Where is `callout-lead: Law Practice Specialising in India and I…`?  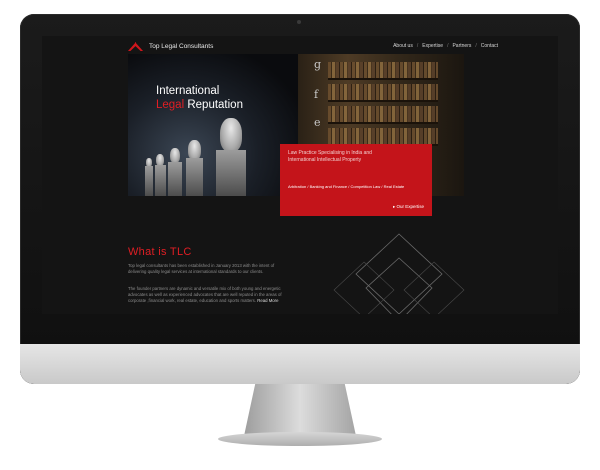
callout-lead: Law Practice Specialising in India and I… is located at coordinates (330, 156).